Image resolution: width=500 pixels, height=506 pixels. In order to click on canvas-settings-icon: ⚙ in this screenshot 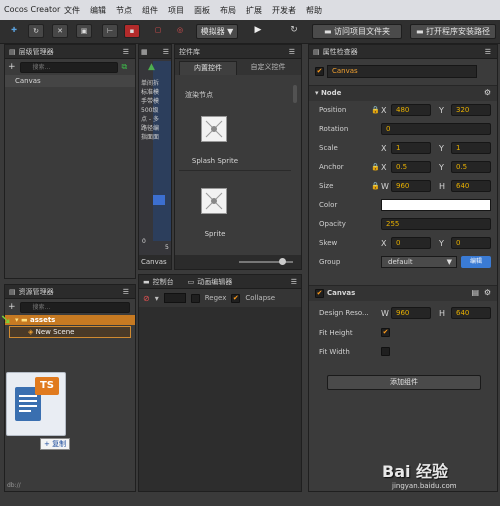, I will do `click(487, 292)`.